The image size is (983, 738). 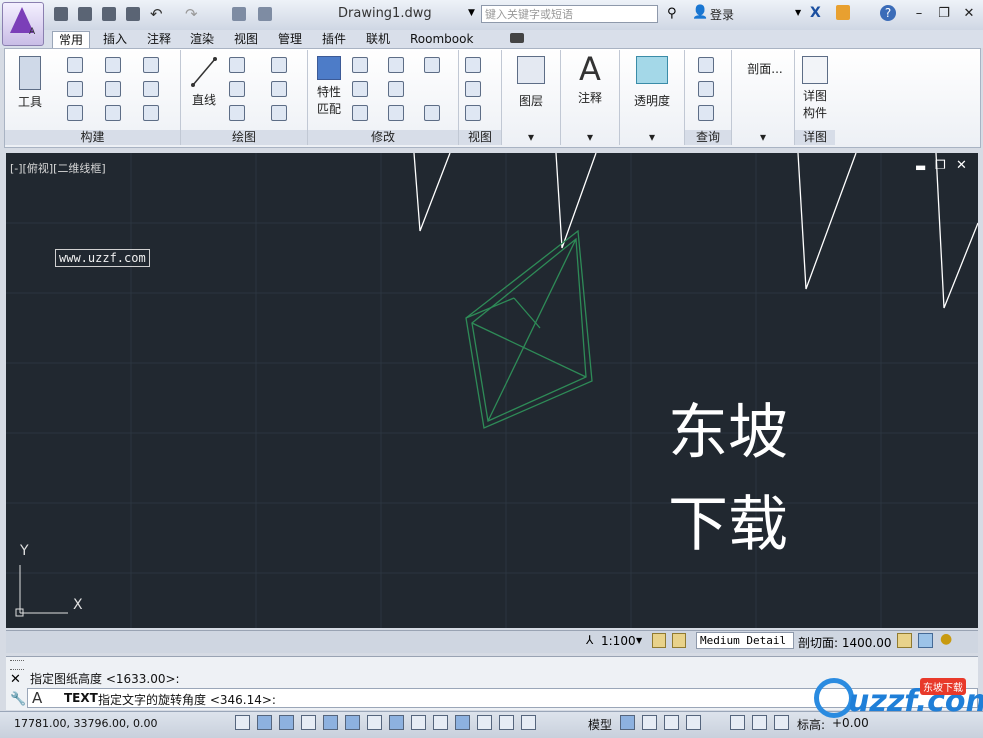 I want to click on rectangle-icon, so click(x=237, y=113).